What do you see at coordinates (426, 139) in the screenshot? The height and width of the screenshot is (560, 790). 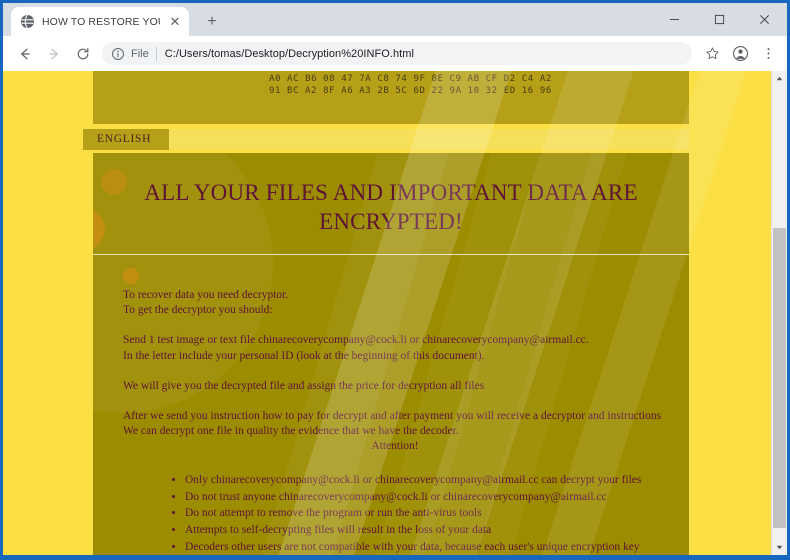 I see `language-tab-strip` at bounding box center [426, 139].